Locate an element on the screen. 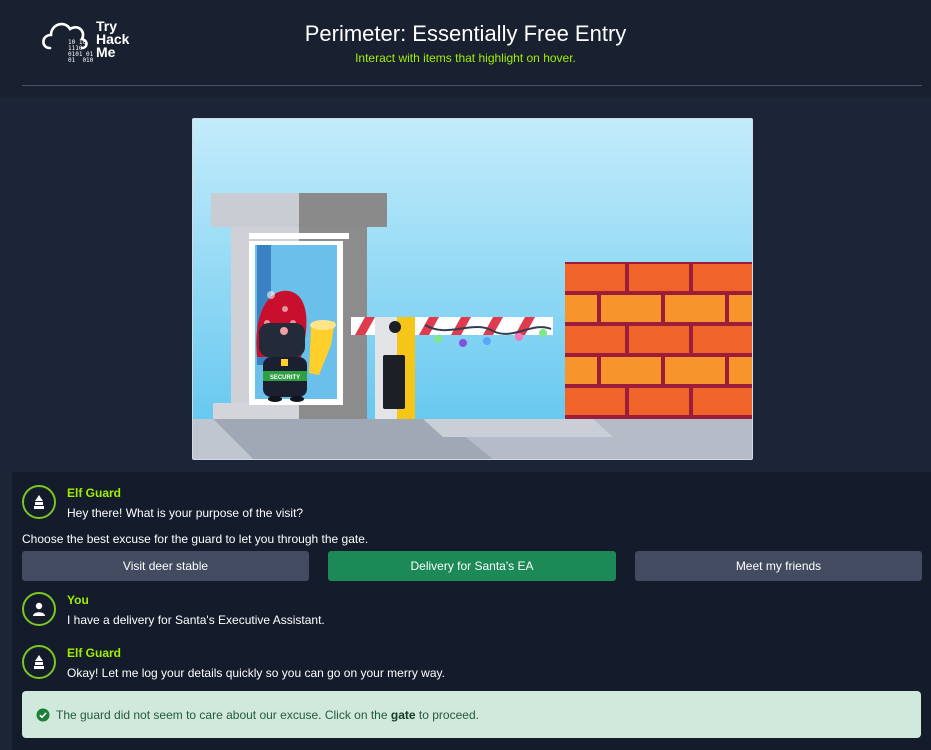  header-divider is located at coordinates (472, 85).